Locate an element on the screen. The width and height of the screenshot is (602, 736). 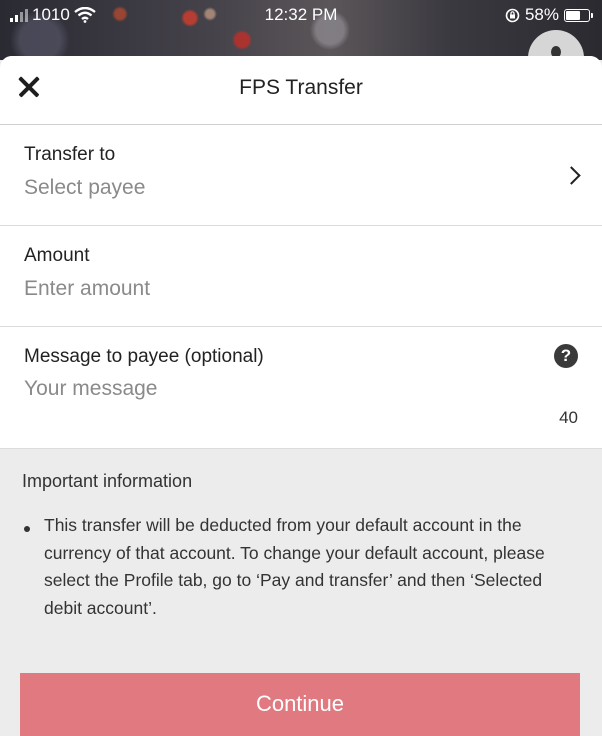
select-payee-placeholder: Select payee is located at coordinates (85, 187).